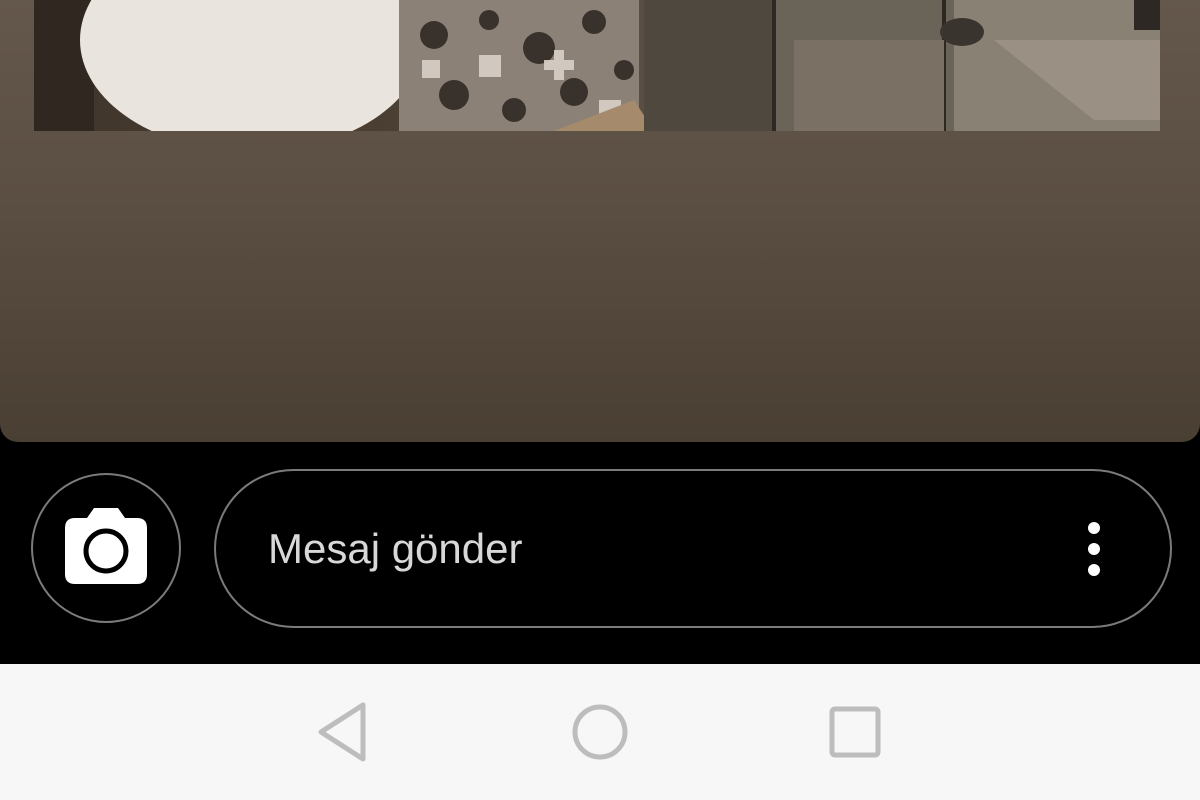  Describe the element at coordinates (1094, 527) in the screenshot. I see `more-vertical-icon` at that location.